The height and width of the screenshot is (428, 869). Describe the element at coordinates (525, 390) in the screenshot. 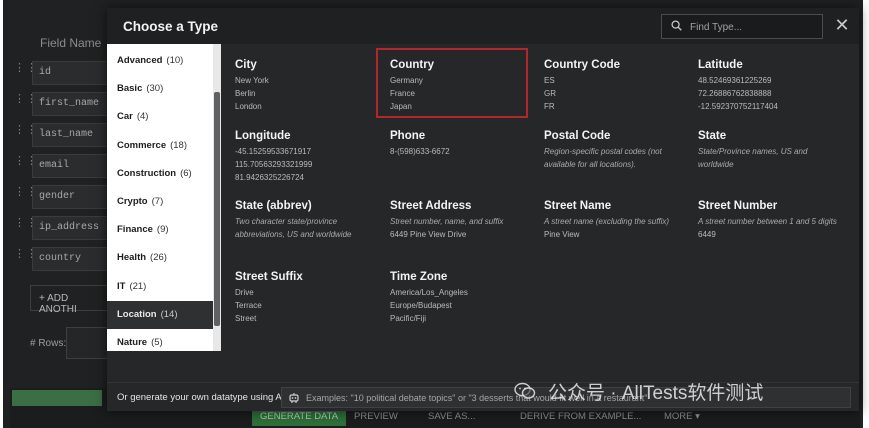

I see `wechat-logo-icon` at that location.